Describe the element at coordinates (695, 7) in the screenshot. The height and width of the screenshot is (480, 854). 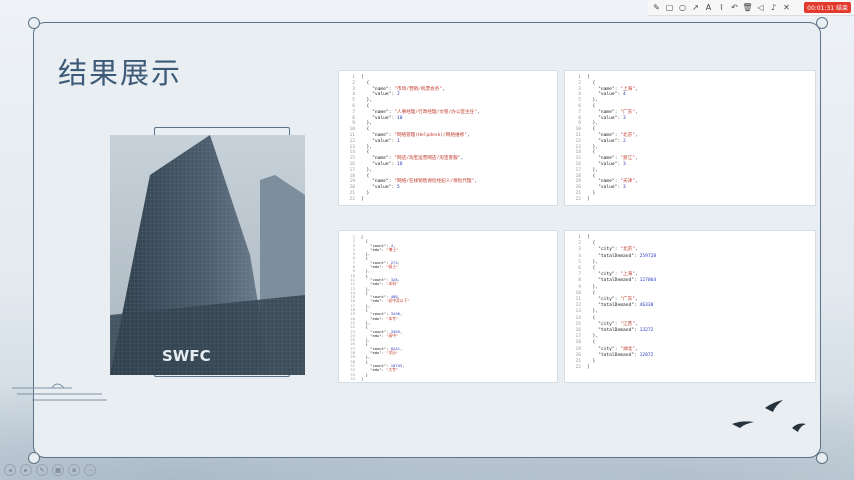
I see `arrow-icon: ↗` at that location.